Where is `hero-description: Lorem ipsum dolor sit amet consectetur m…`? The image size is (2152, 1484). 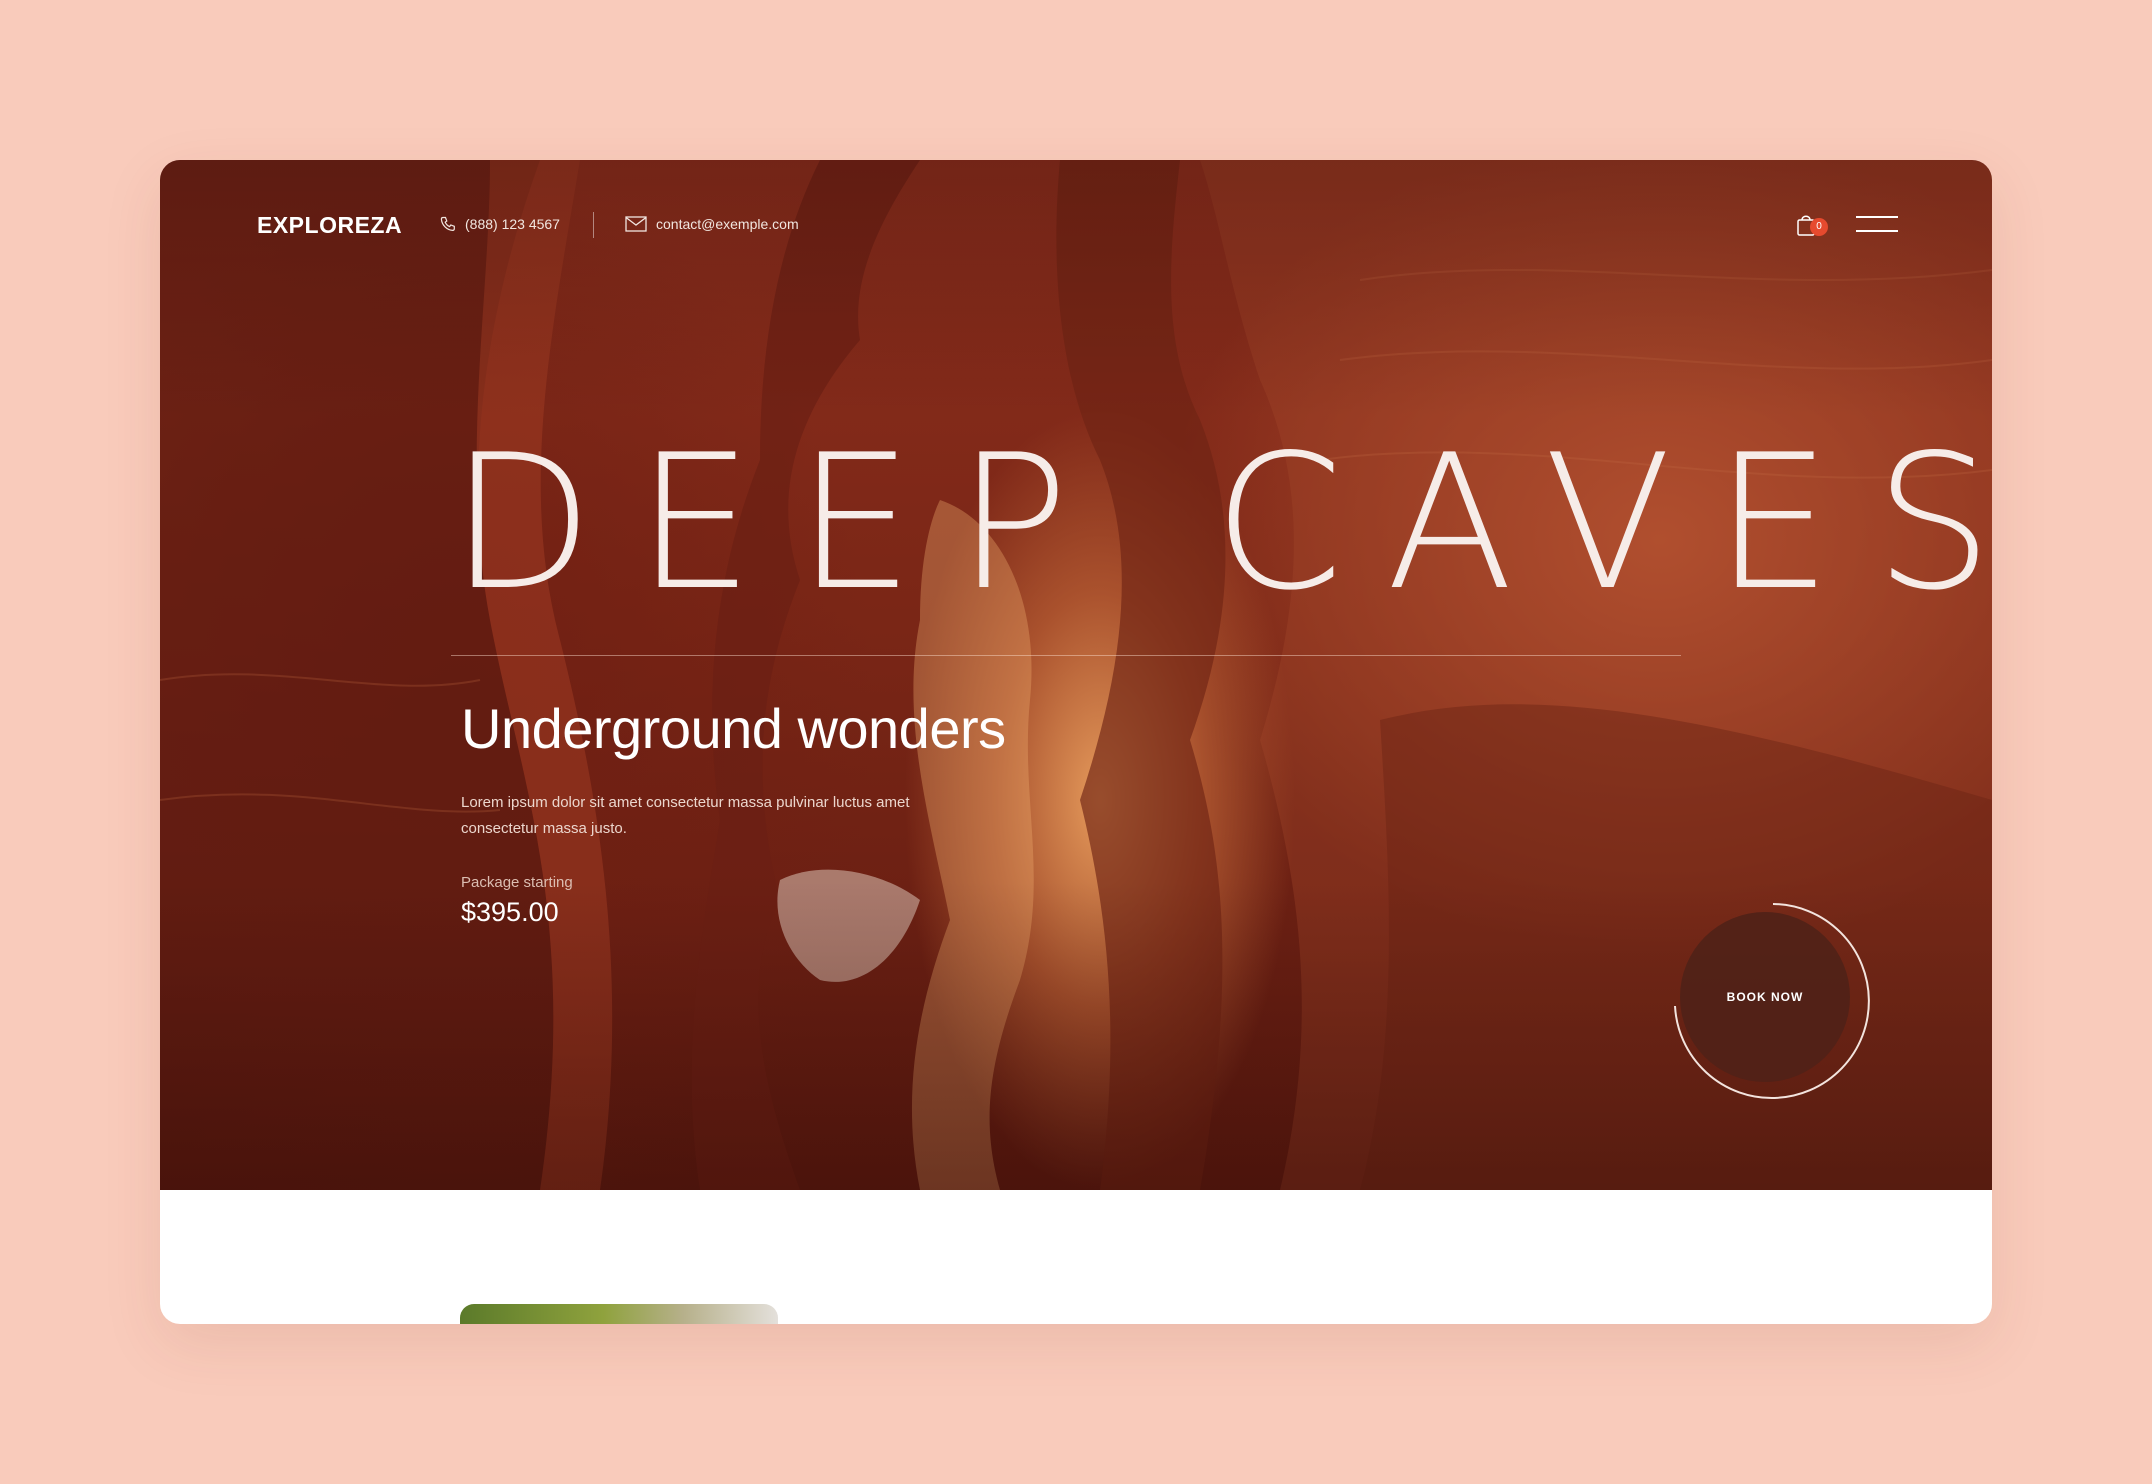 hero-description: Lorem ipsum dolor sit amet consectetur m… is located at coordinates (685, 815).